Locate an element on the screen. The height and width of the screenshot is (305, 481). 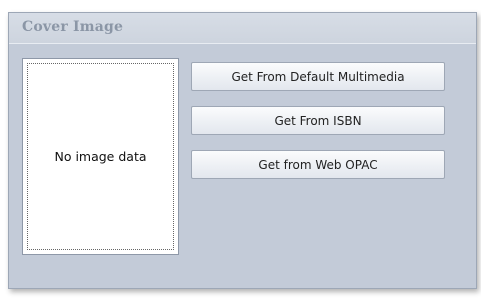
no-image-text: No image data is located at coordinates (100, 156).